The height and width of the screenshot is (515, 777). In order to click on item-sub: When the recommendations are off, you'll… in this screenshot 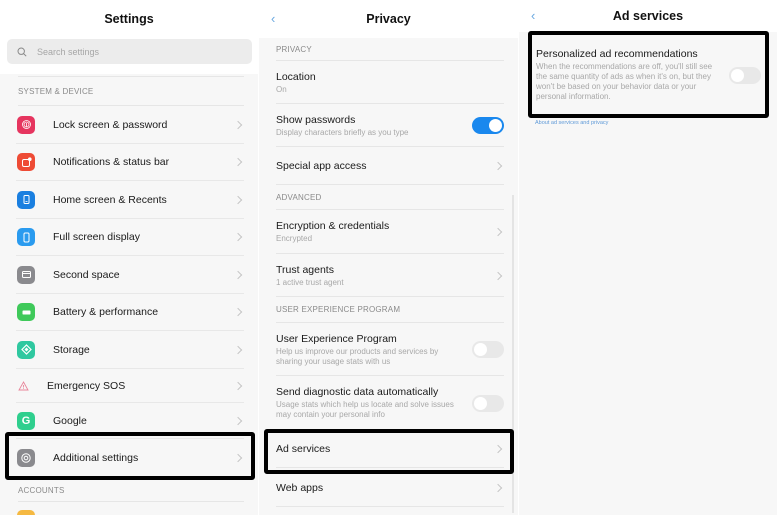, I will do `click(624, 81)`.